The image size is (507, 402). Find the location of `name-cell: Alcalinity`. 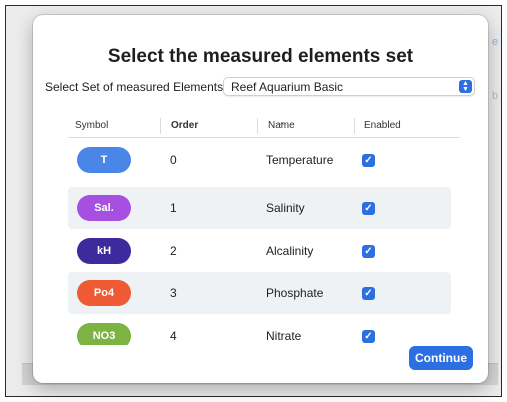

name-cell: Alcalinity is located at coordinates (290, 251).